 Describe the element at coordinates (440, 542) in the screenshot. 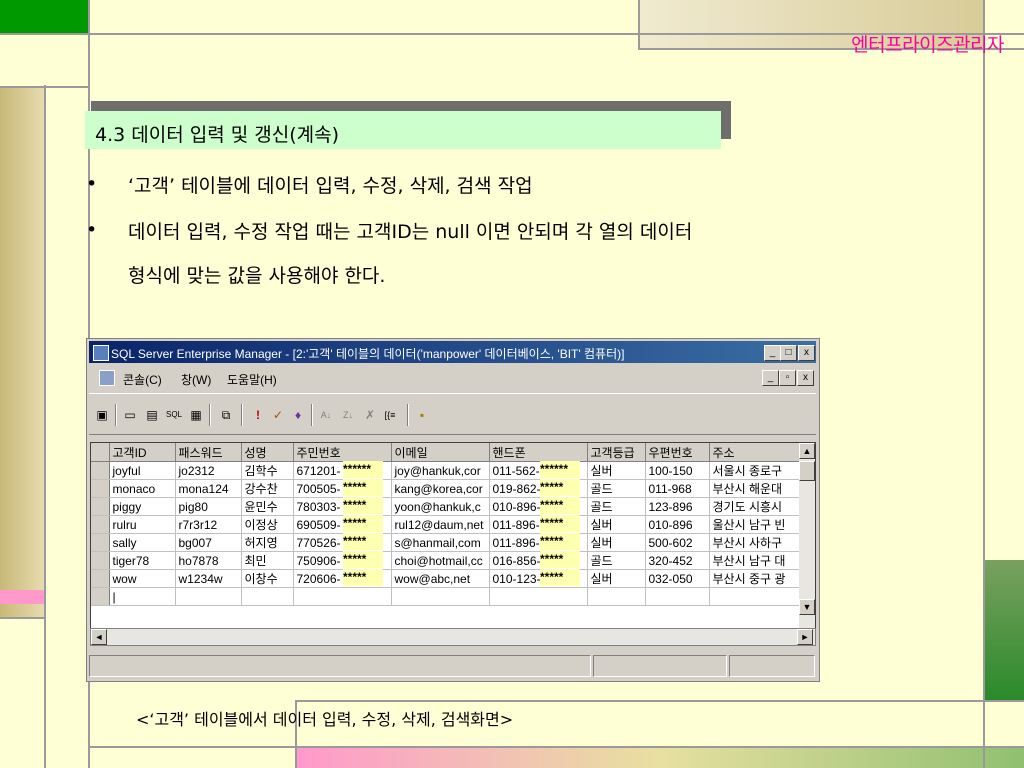

I see `table-cell: s@hanmail,com` at that location.